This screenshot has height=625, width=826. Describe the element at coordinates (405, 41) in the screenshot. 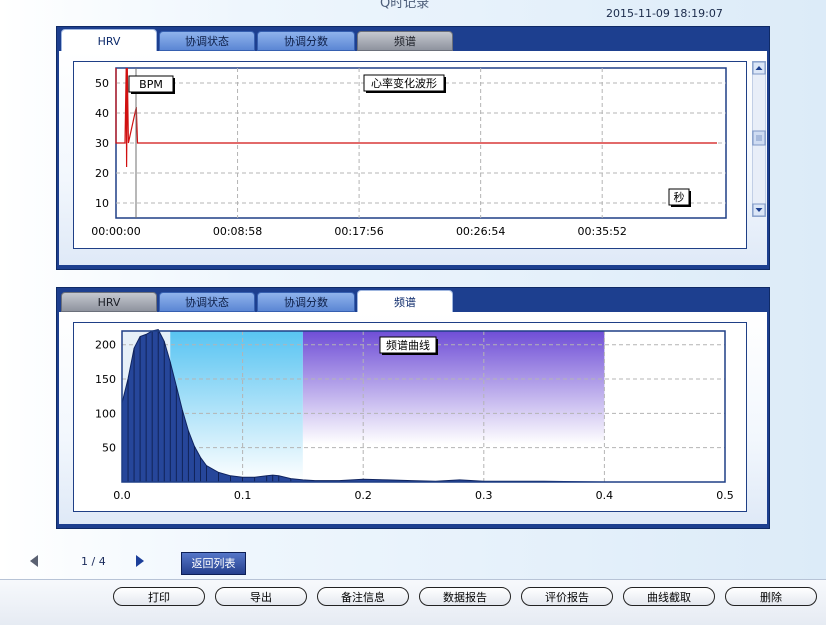

I see `tab-spectrum: 频谱` at that location.